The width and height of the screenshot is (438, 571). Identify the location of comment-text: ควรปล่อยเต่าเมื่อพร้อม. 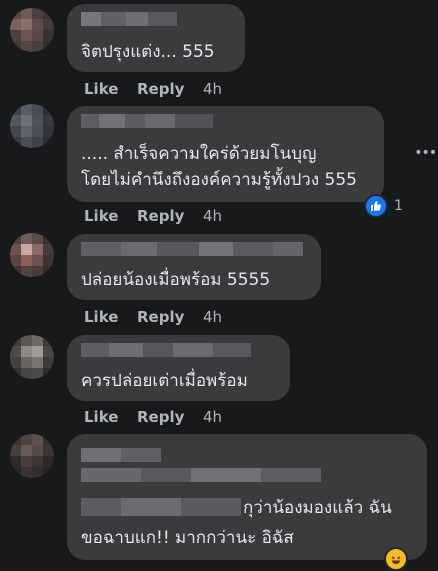
(164, 381).